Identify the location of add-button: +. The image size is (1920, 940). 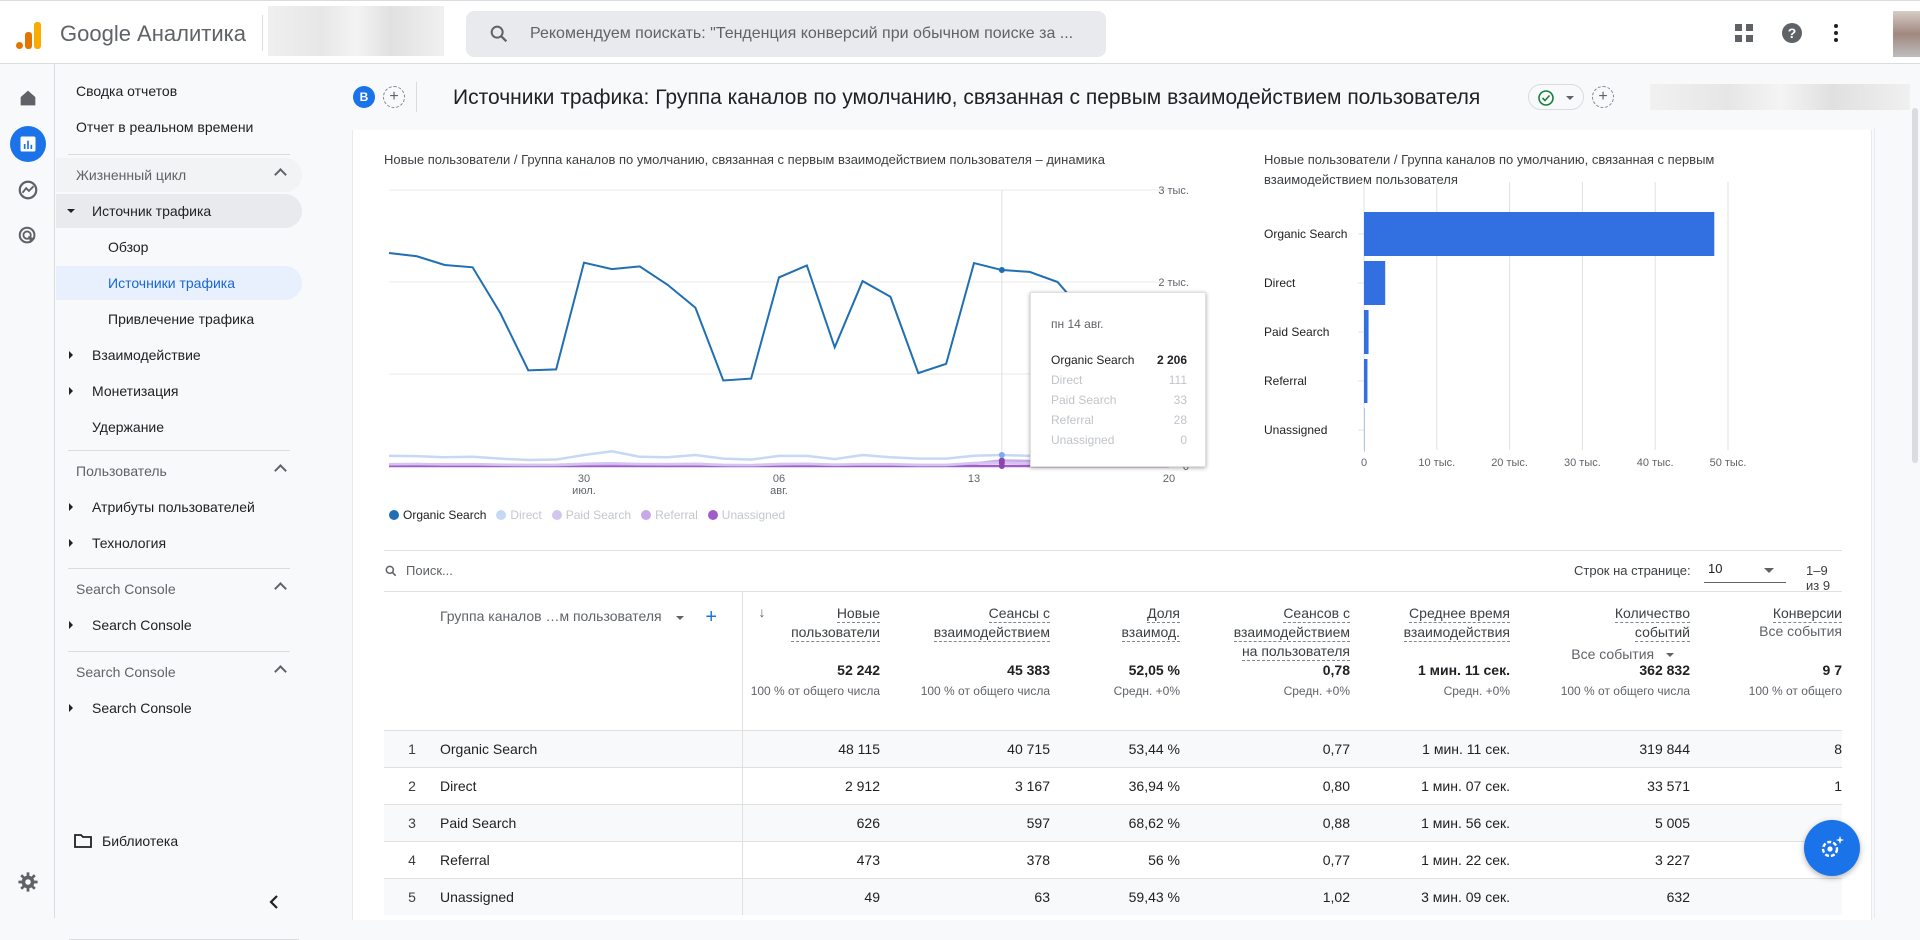
(1603, 97).